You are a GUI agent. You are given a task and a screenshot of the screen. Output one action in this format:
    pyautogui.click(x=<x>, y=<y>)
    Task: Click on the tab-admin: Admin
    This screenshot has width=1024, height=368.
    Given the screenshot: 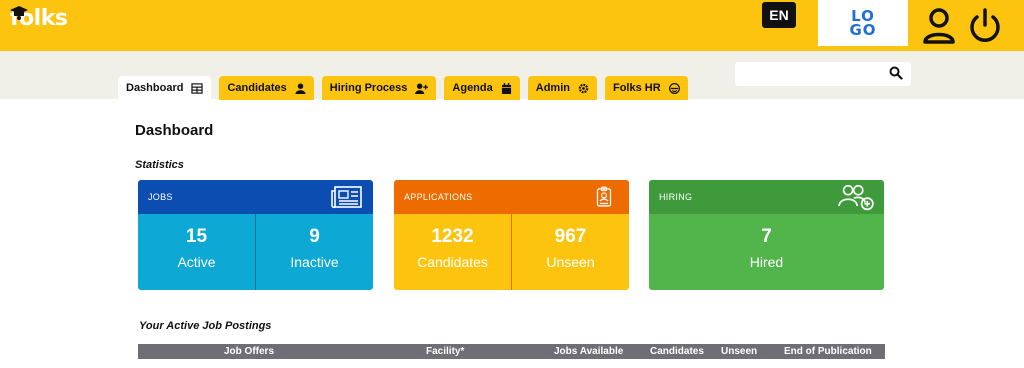 What is the action you would take?
    pyautogui.click(x=562, y=88)
    